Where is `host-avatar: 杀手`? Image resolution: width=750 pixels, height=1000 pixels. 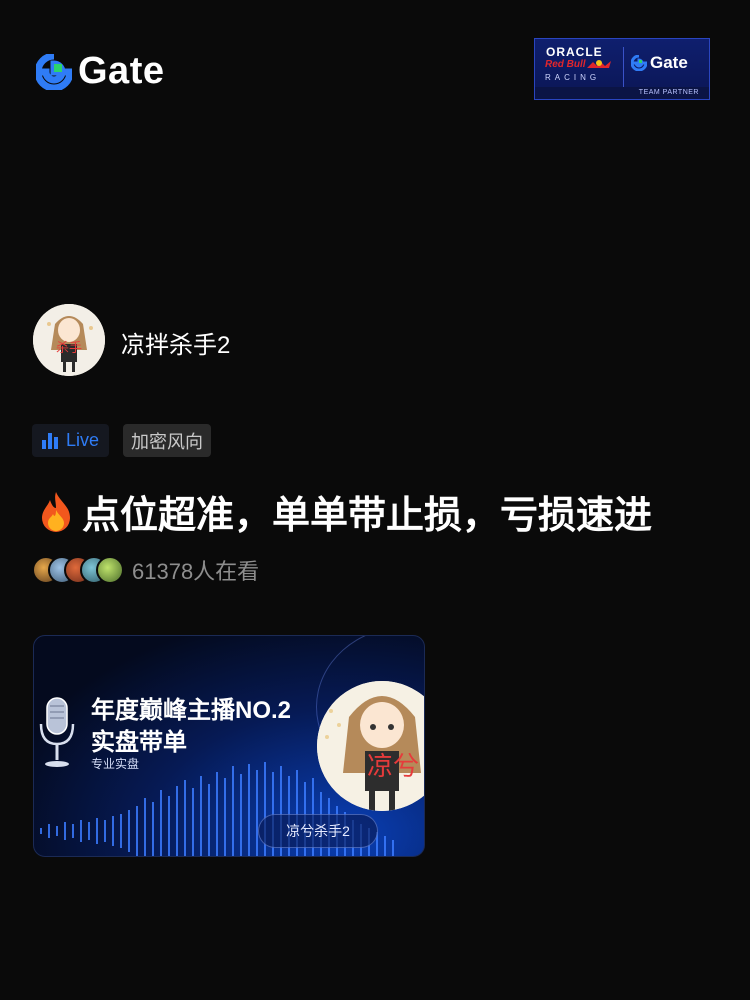 host-avatar: 杀手 is located at coordinates (69, 340).